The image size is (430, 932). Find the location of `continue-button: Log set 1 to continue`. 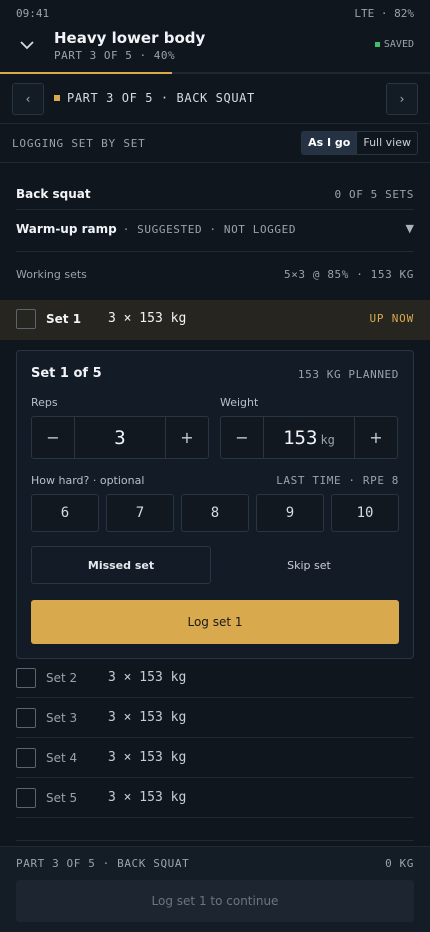

continue-button: Log set 1 to continue is located at coordinates (215, 901).